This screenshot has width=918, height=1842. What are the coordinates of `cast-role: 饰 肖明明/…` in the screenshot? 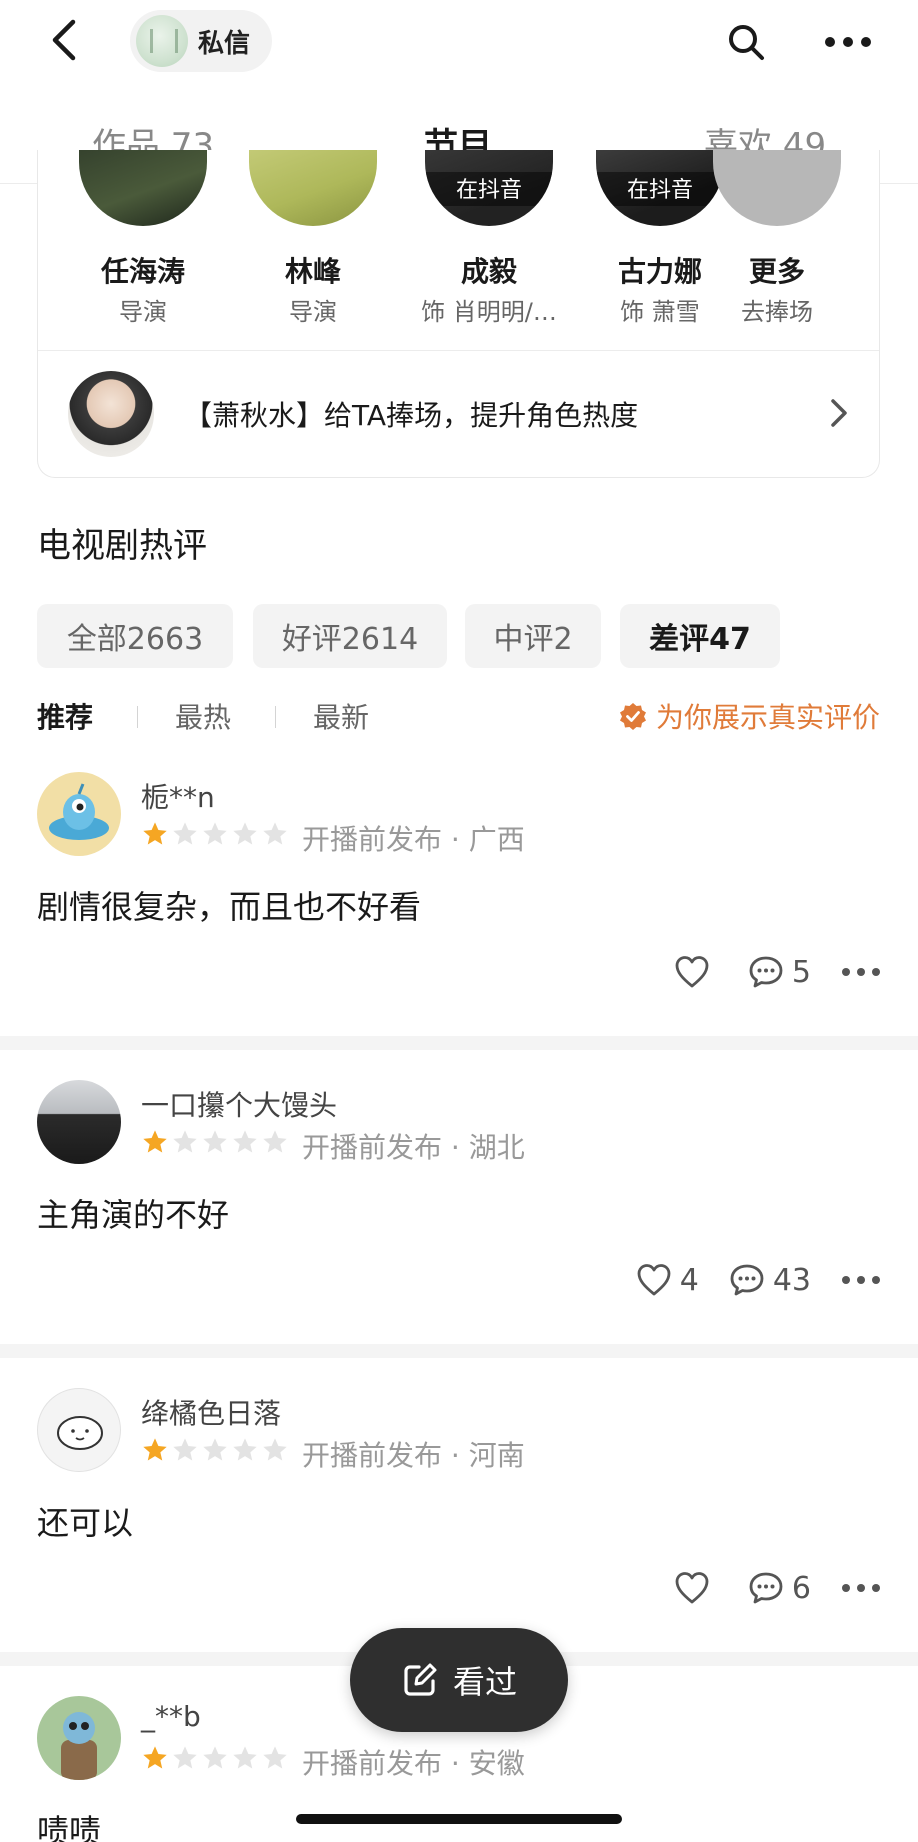 It's located at (489, 312).